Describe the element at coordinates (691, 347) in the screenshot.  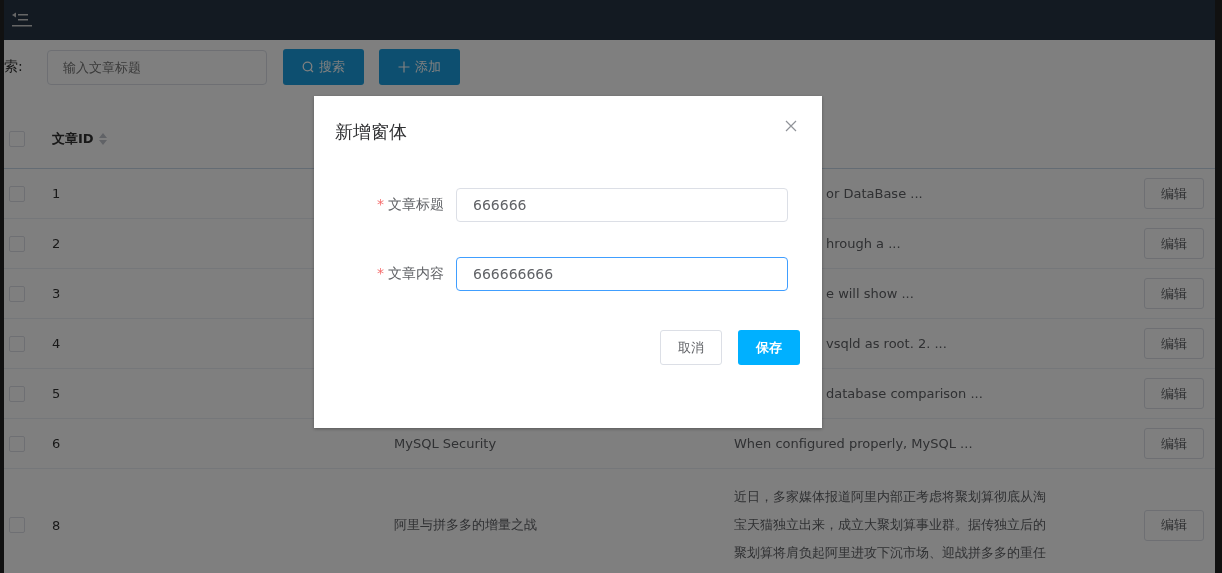
I see `cancel-button: 取消` at that location.